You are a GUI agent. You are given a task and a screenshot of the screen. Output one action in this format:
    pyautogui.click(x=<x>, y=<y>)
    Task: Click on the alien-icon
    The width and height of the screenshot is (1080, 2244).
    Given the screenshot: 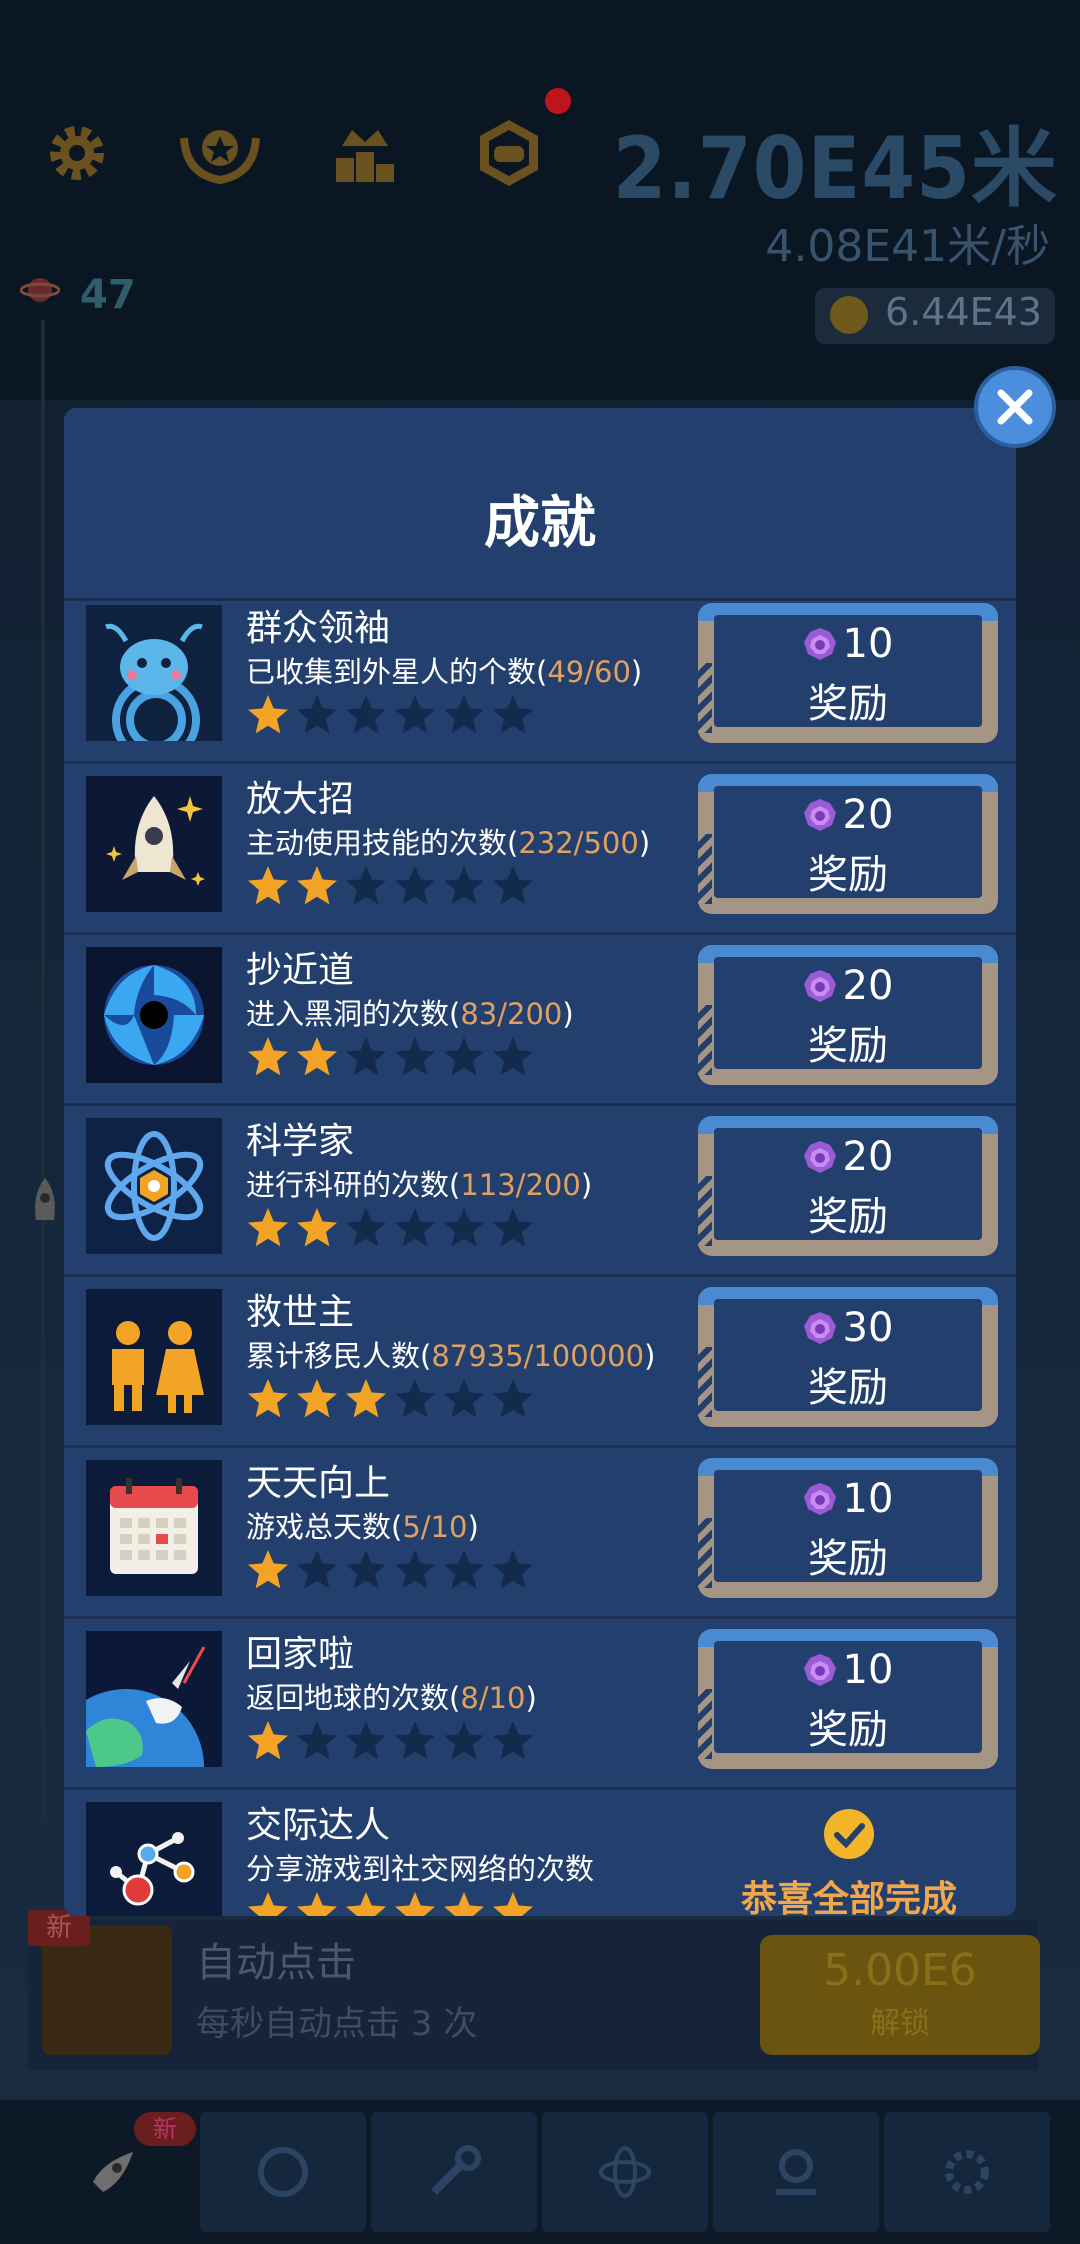 What is the action you would take?
    pyautogui.click(x=154, y=673)
    